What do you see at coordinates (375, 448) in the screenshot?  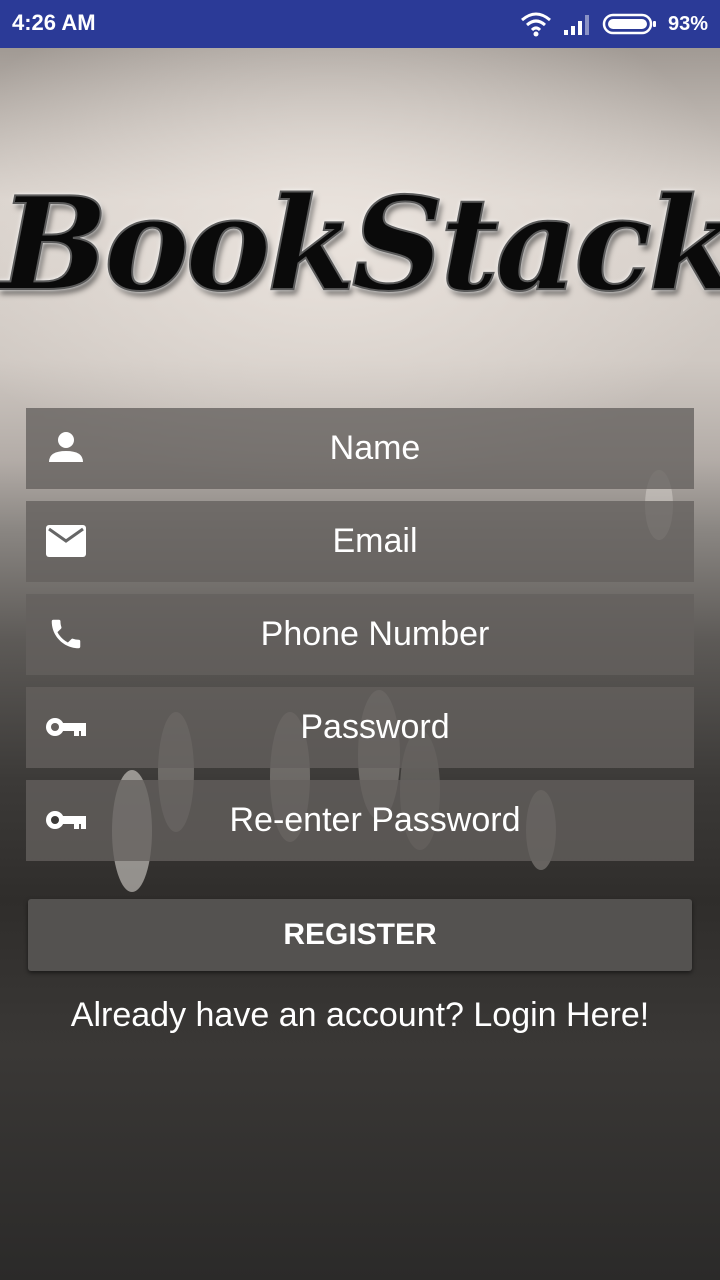 I see `name-placeholder: Name` at bounding box center [375, 448].